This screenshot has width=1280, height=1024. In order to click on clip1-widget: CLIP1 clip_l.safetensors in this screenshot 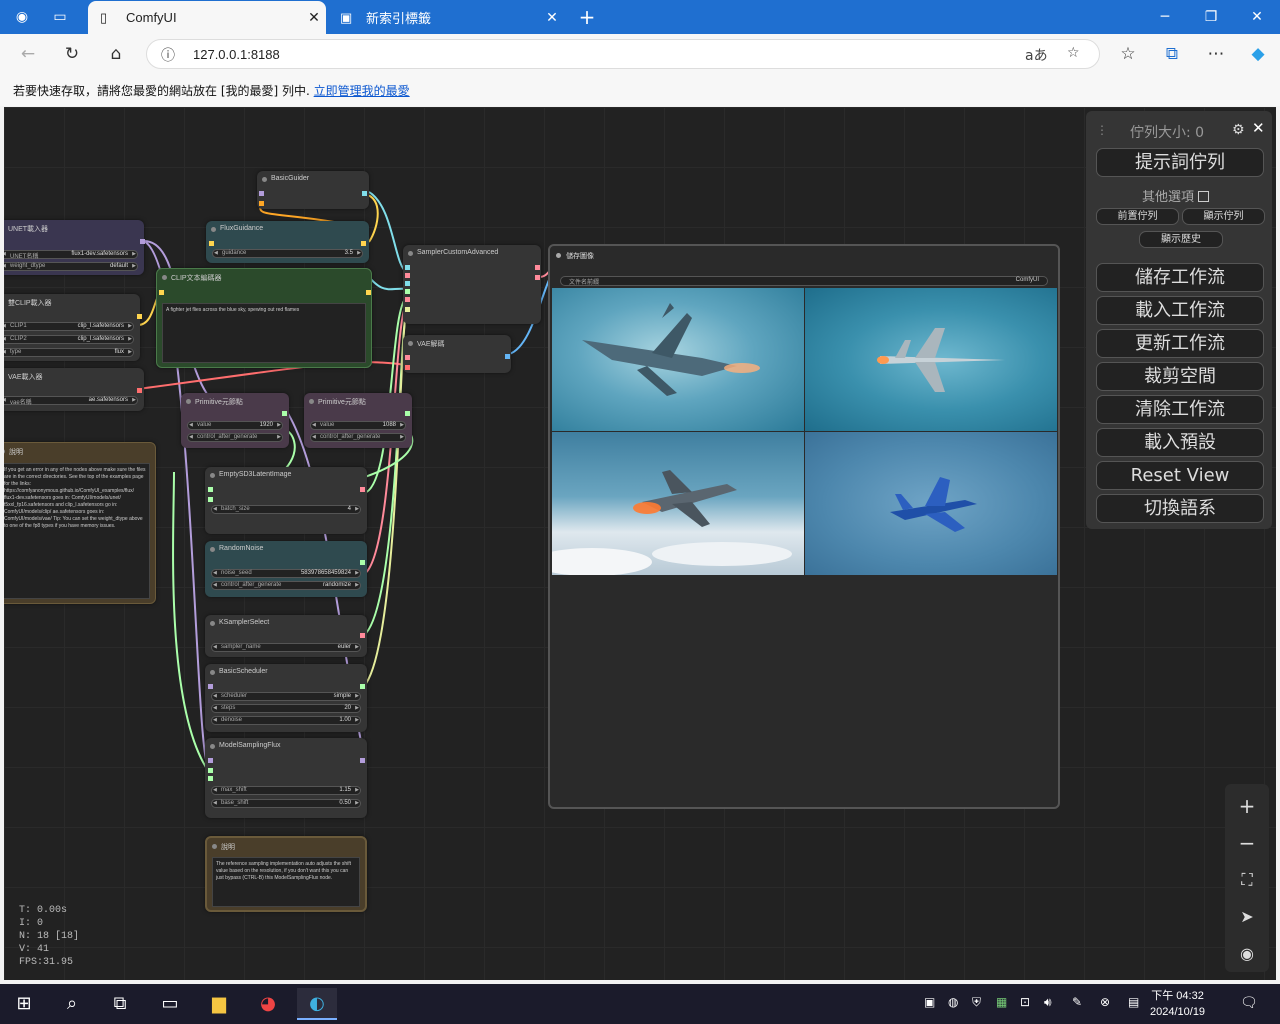, I will do `click(69, 326)`.